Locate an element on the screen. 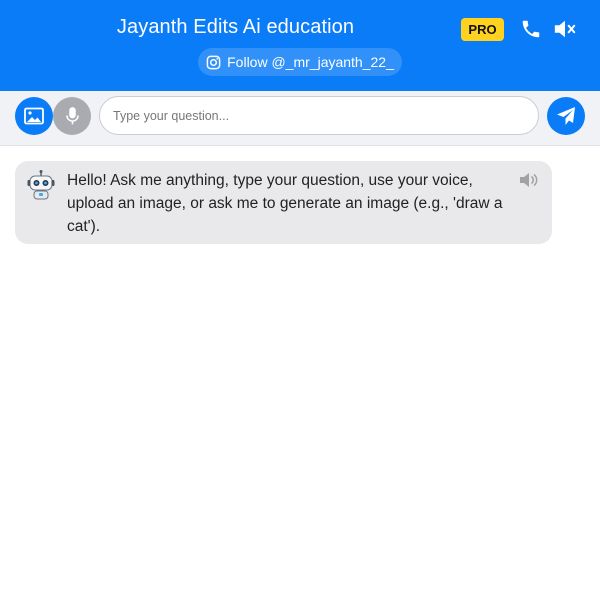  volume-mute-icon is located at coordinates (565, 29).